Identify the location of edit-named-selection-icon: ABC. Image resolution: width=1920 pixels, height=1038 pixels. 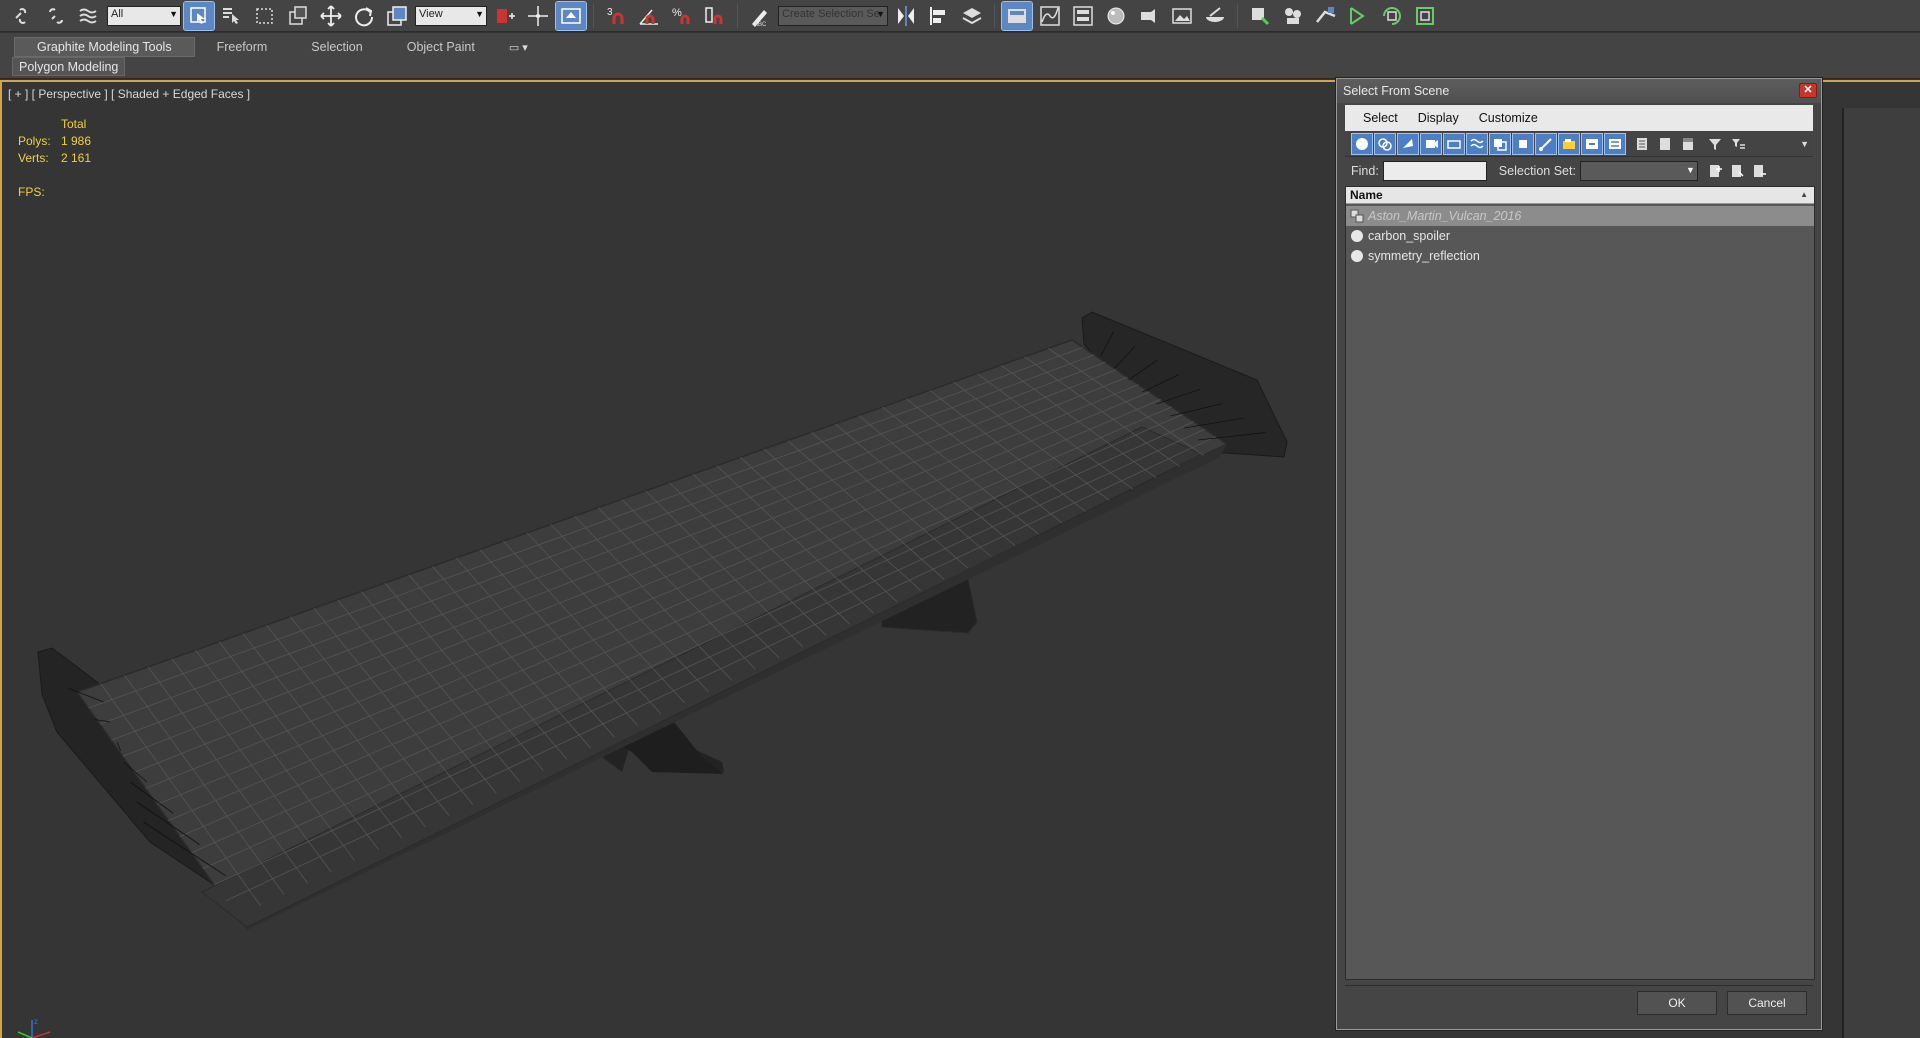
(760, 16).